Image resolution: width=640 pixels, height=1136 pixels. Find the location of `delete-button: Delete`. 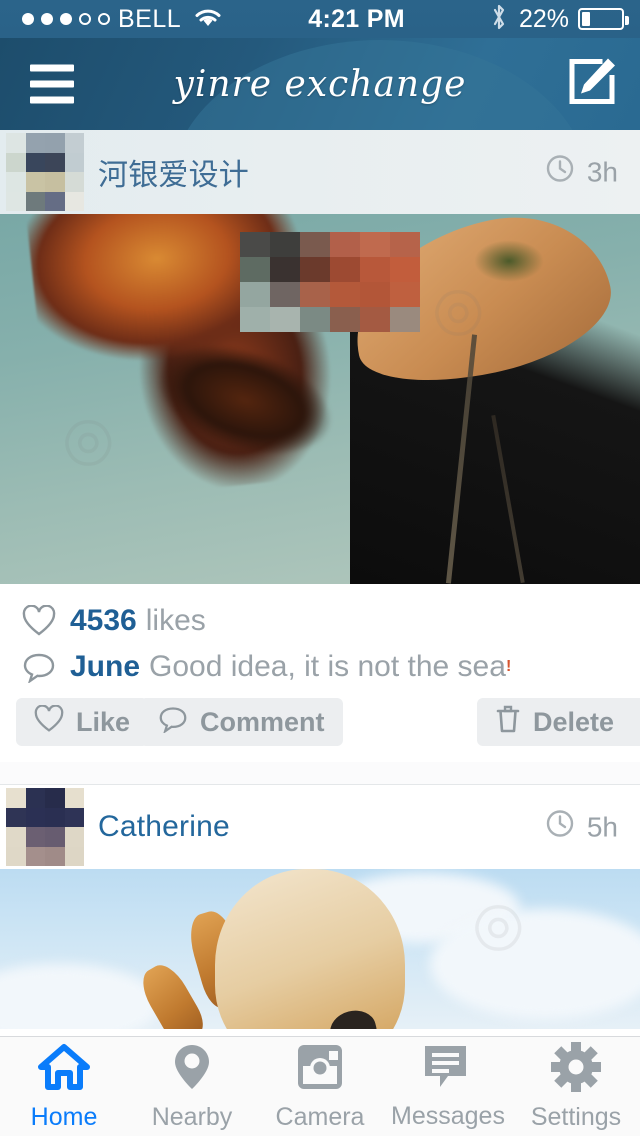

delete-button: Delete is located at coordinates (558, 722).